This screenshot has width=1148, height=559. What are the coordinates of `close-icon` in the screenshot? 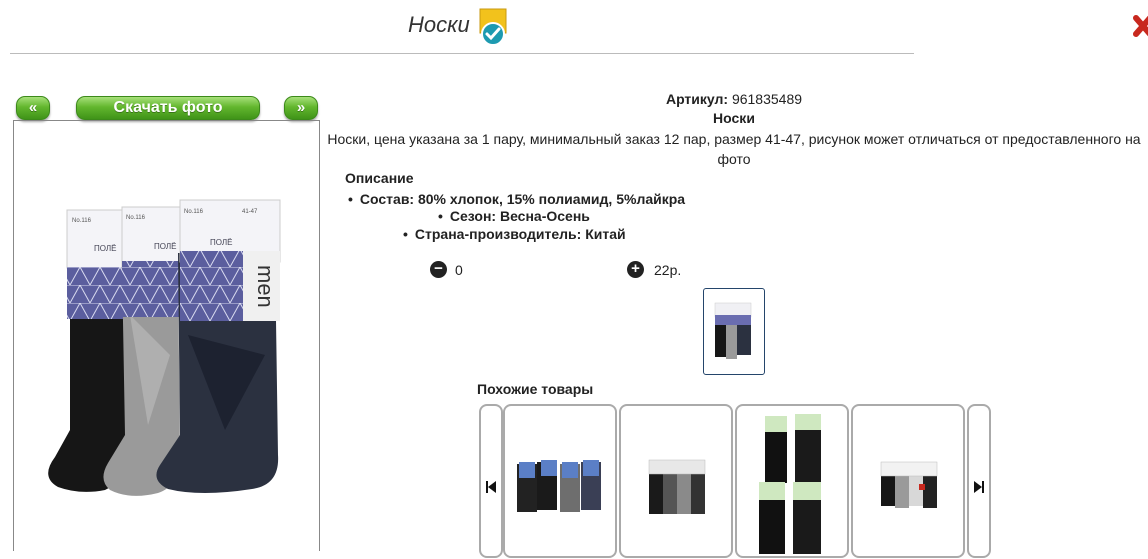 It's located at (1140, 26).